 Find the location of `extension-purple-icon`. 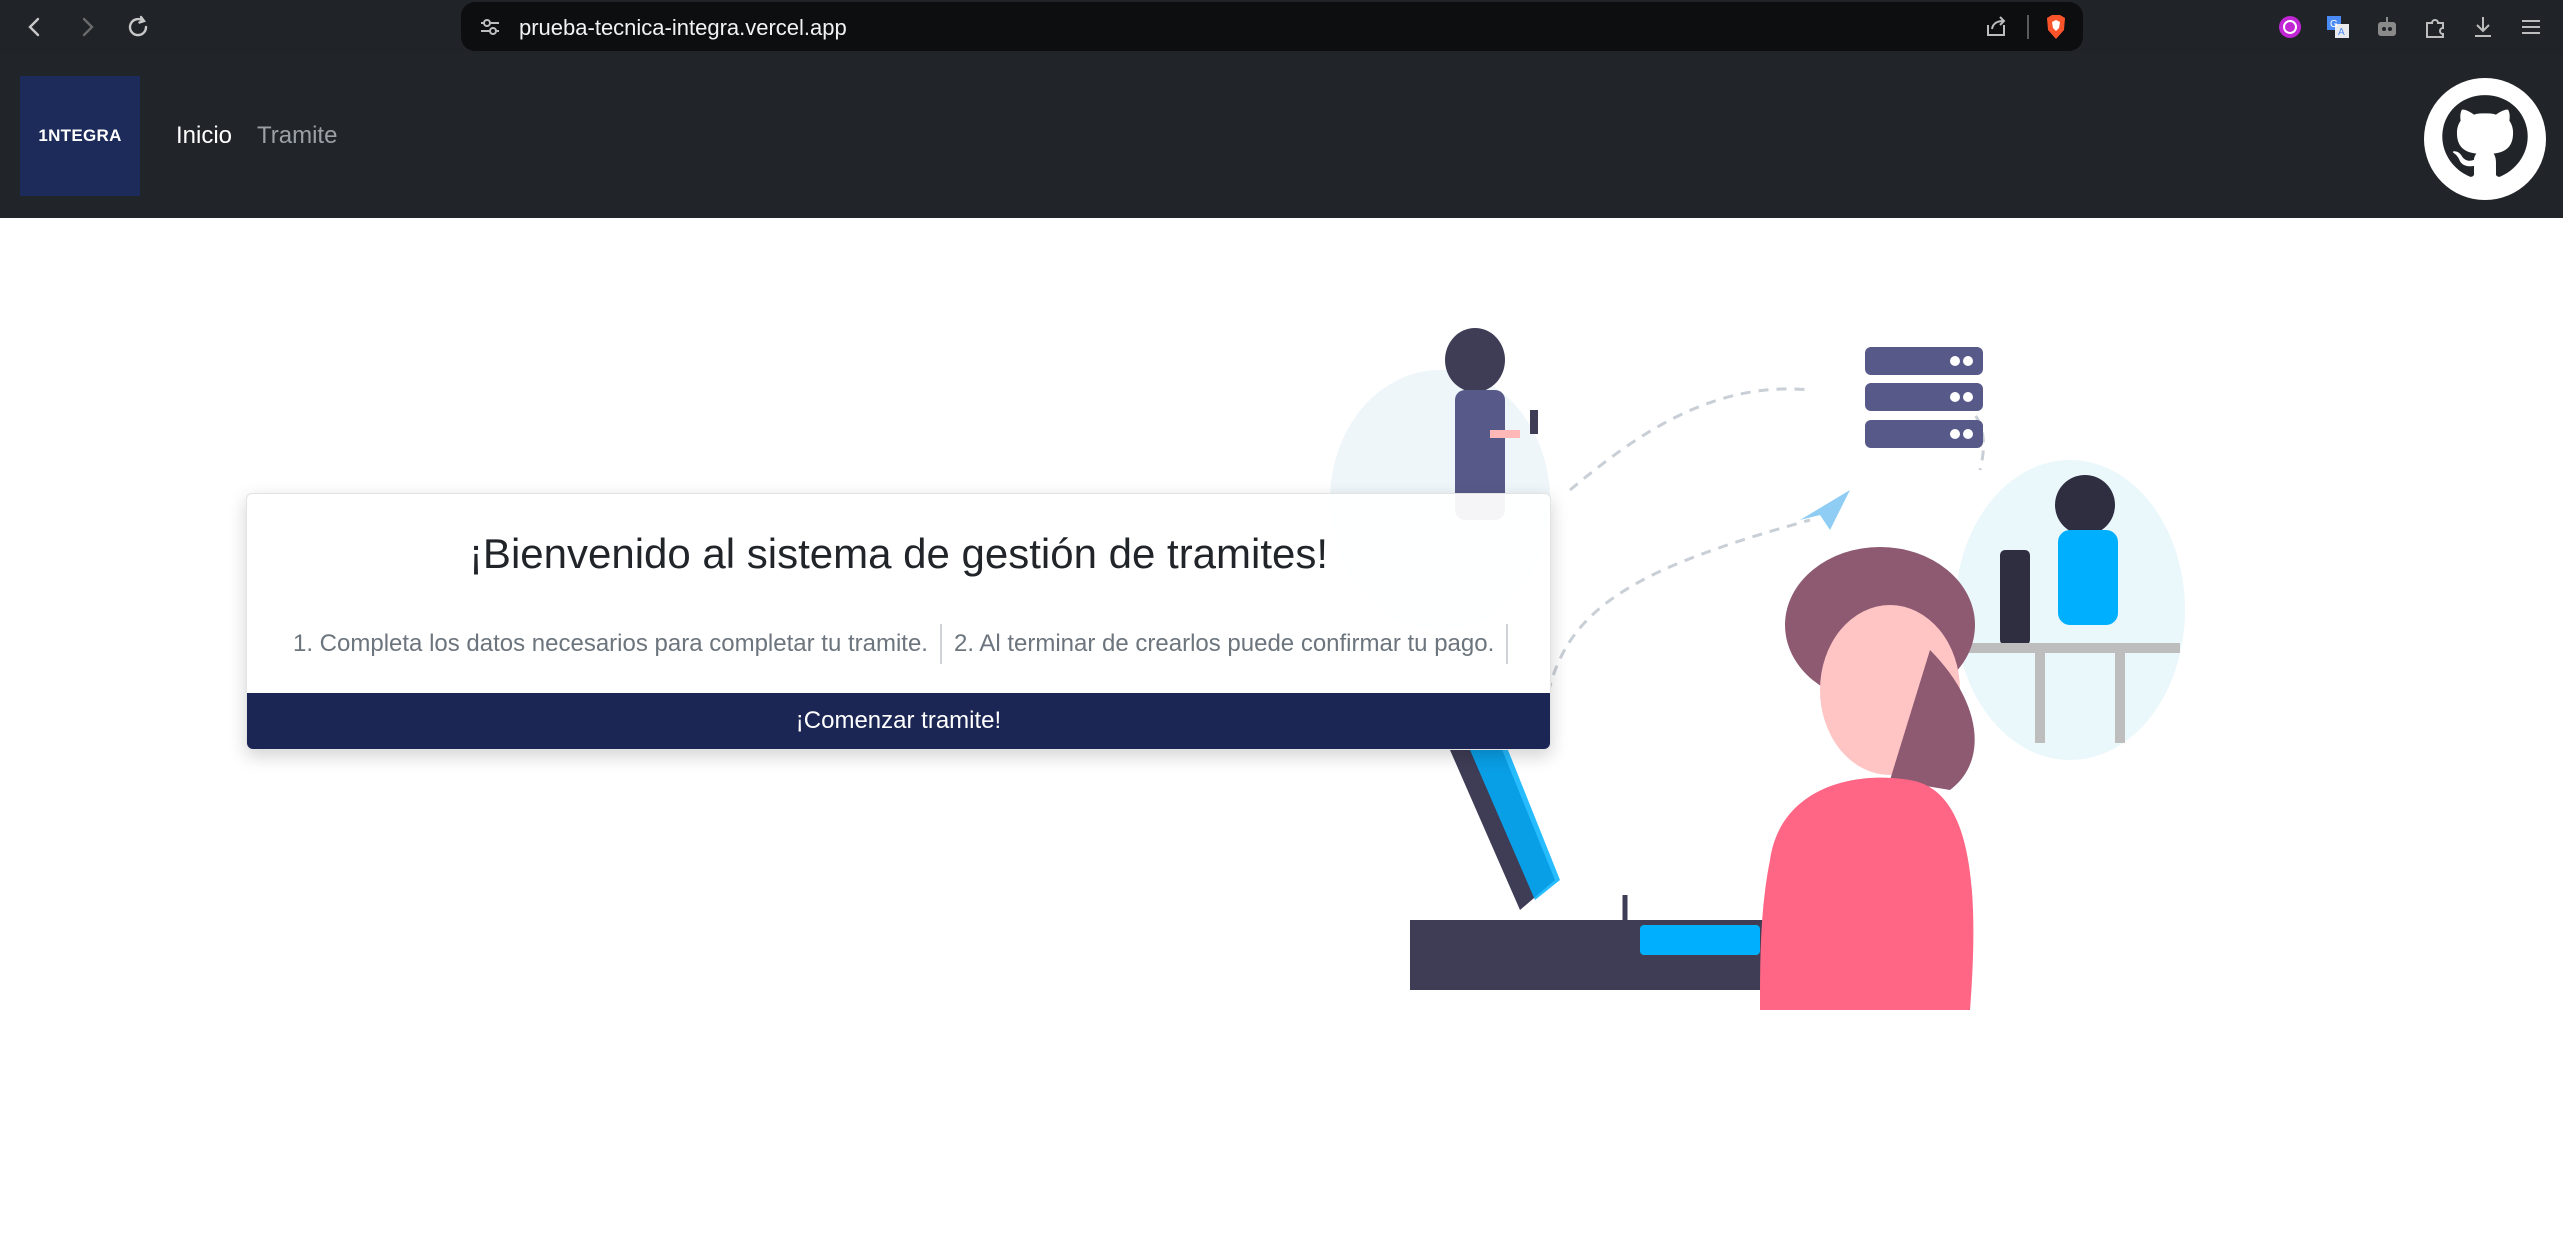

extension-purple-icon is located at coordinates (2290, 27).